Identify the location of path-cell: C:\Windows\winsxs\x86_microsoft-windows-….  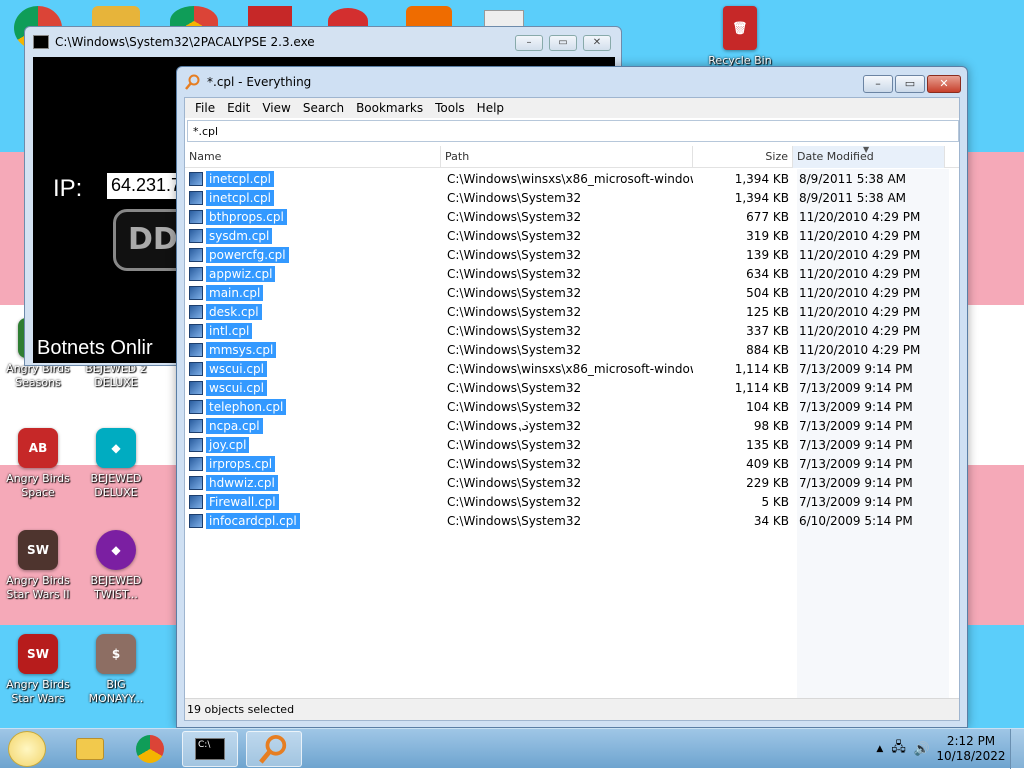
(570, 368).